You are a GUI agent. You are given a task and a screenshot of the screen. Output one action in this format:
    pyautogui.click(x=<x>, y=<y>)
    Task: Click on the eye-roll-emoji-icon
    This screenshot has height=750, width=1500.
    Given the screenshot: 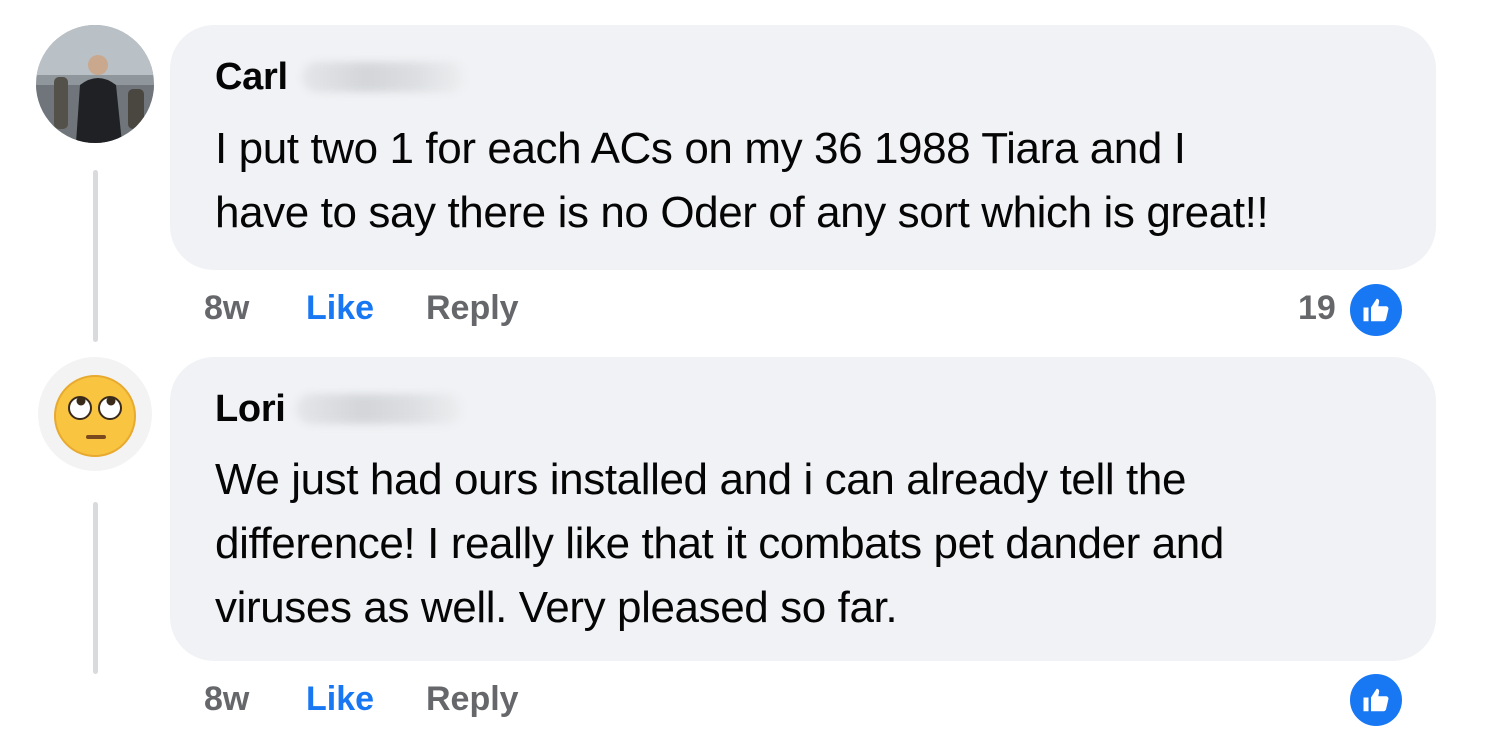 What is the action you would take?
    pyautogui.click(x=95, y=414)
    